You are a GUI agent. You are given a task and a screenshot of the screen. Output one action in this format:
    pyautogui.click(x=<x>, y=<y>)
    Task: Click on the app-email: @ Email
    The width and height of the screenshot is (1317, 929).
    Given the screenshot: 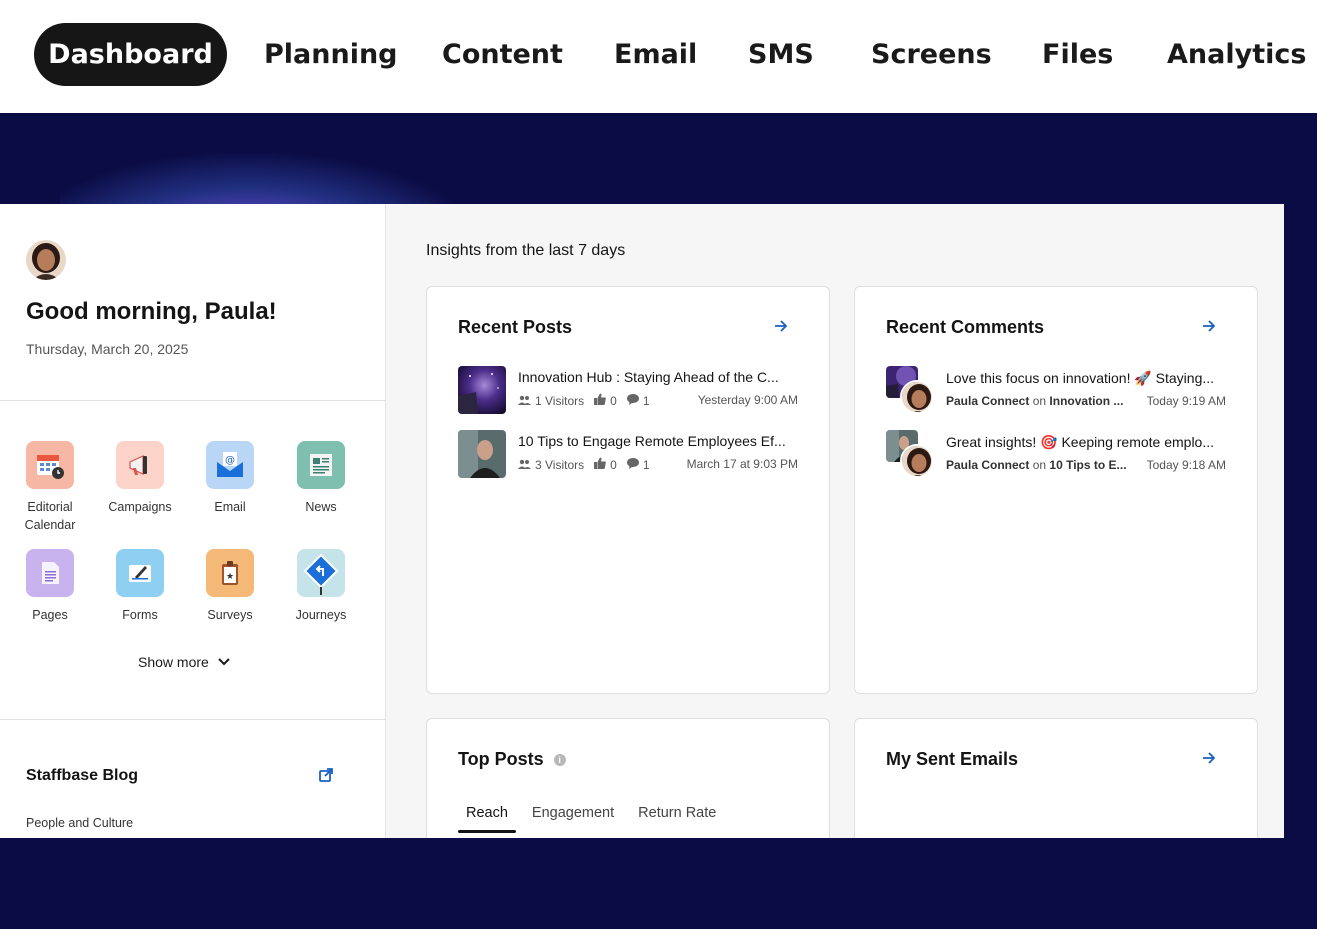 What is the action you would take?
    pyautogui.click(x=230, y=478)
    